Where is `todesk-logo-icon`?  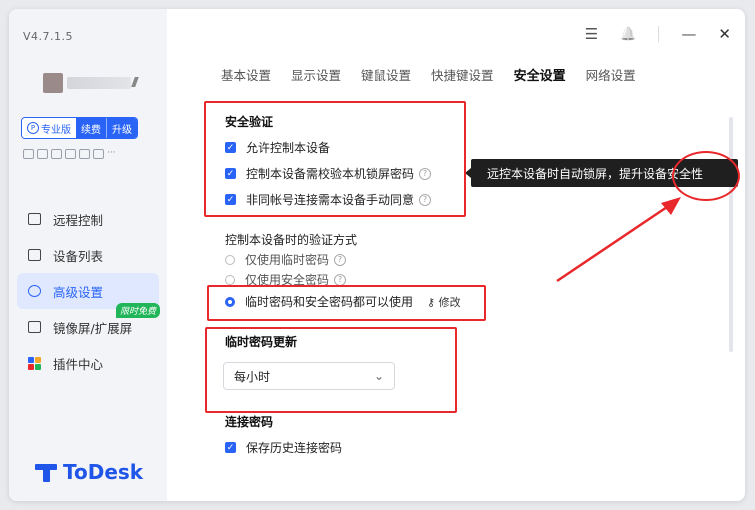
todesk-logo-icon is located at coordinates (46, 472).